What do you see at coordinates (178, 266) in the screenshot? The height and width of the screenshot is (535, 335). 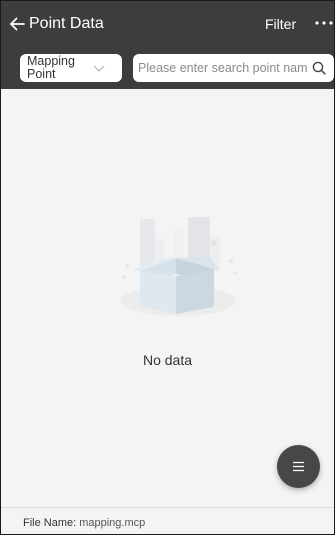 I see `empty-box-icon` at bounding box center [178, 266].